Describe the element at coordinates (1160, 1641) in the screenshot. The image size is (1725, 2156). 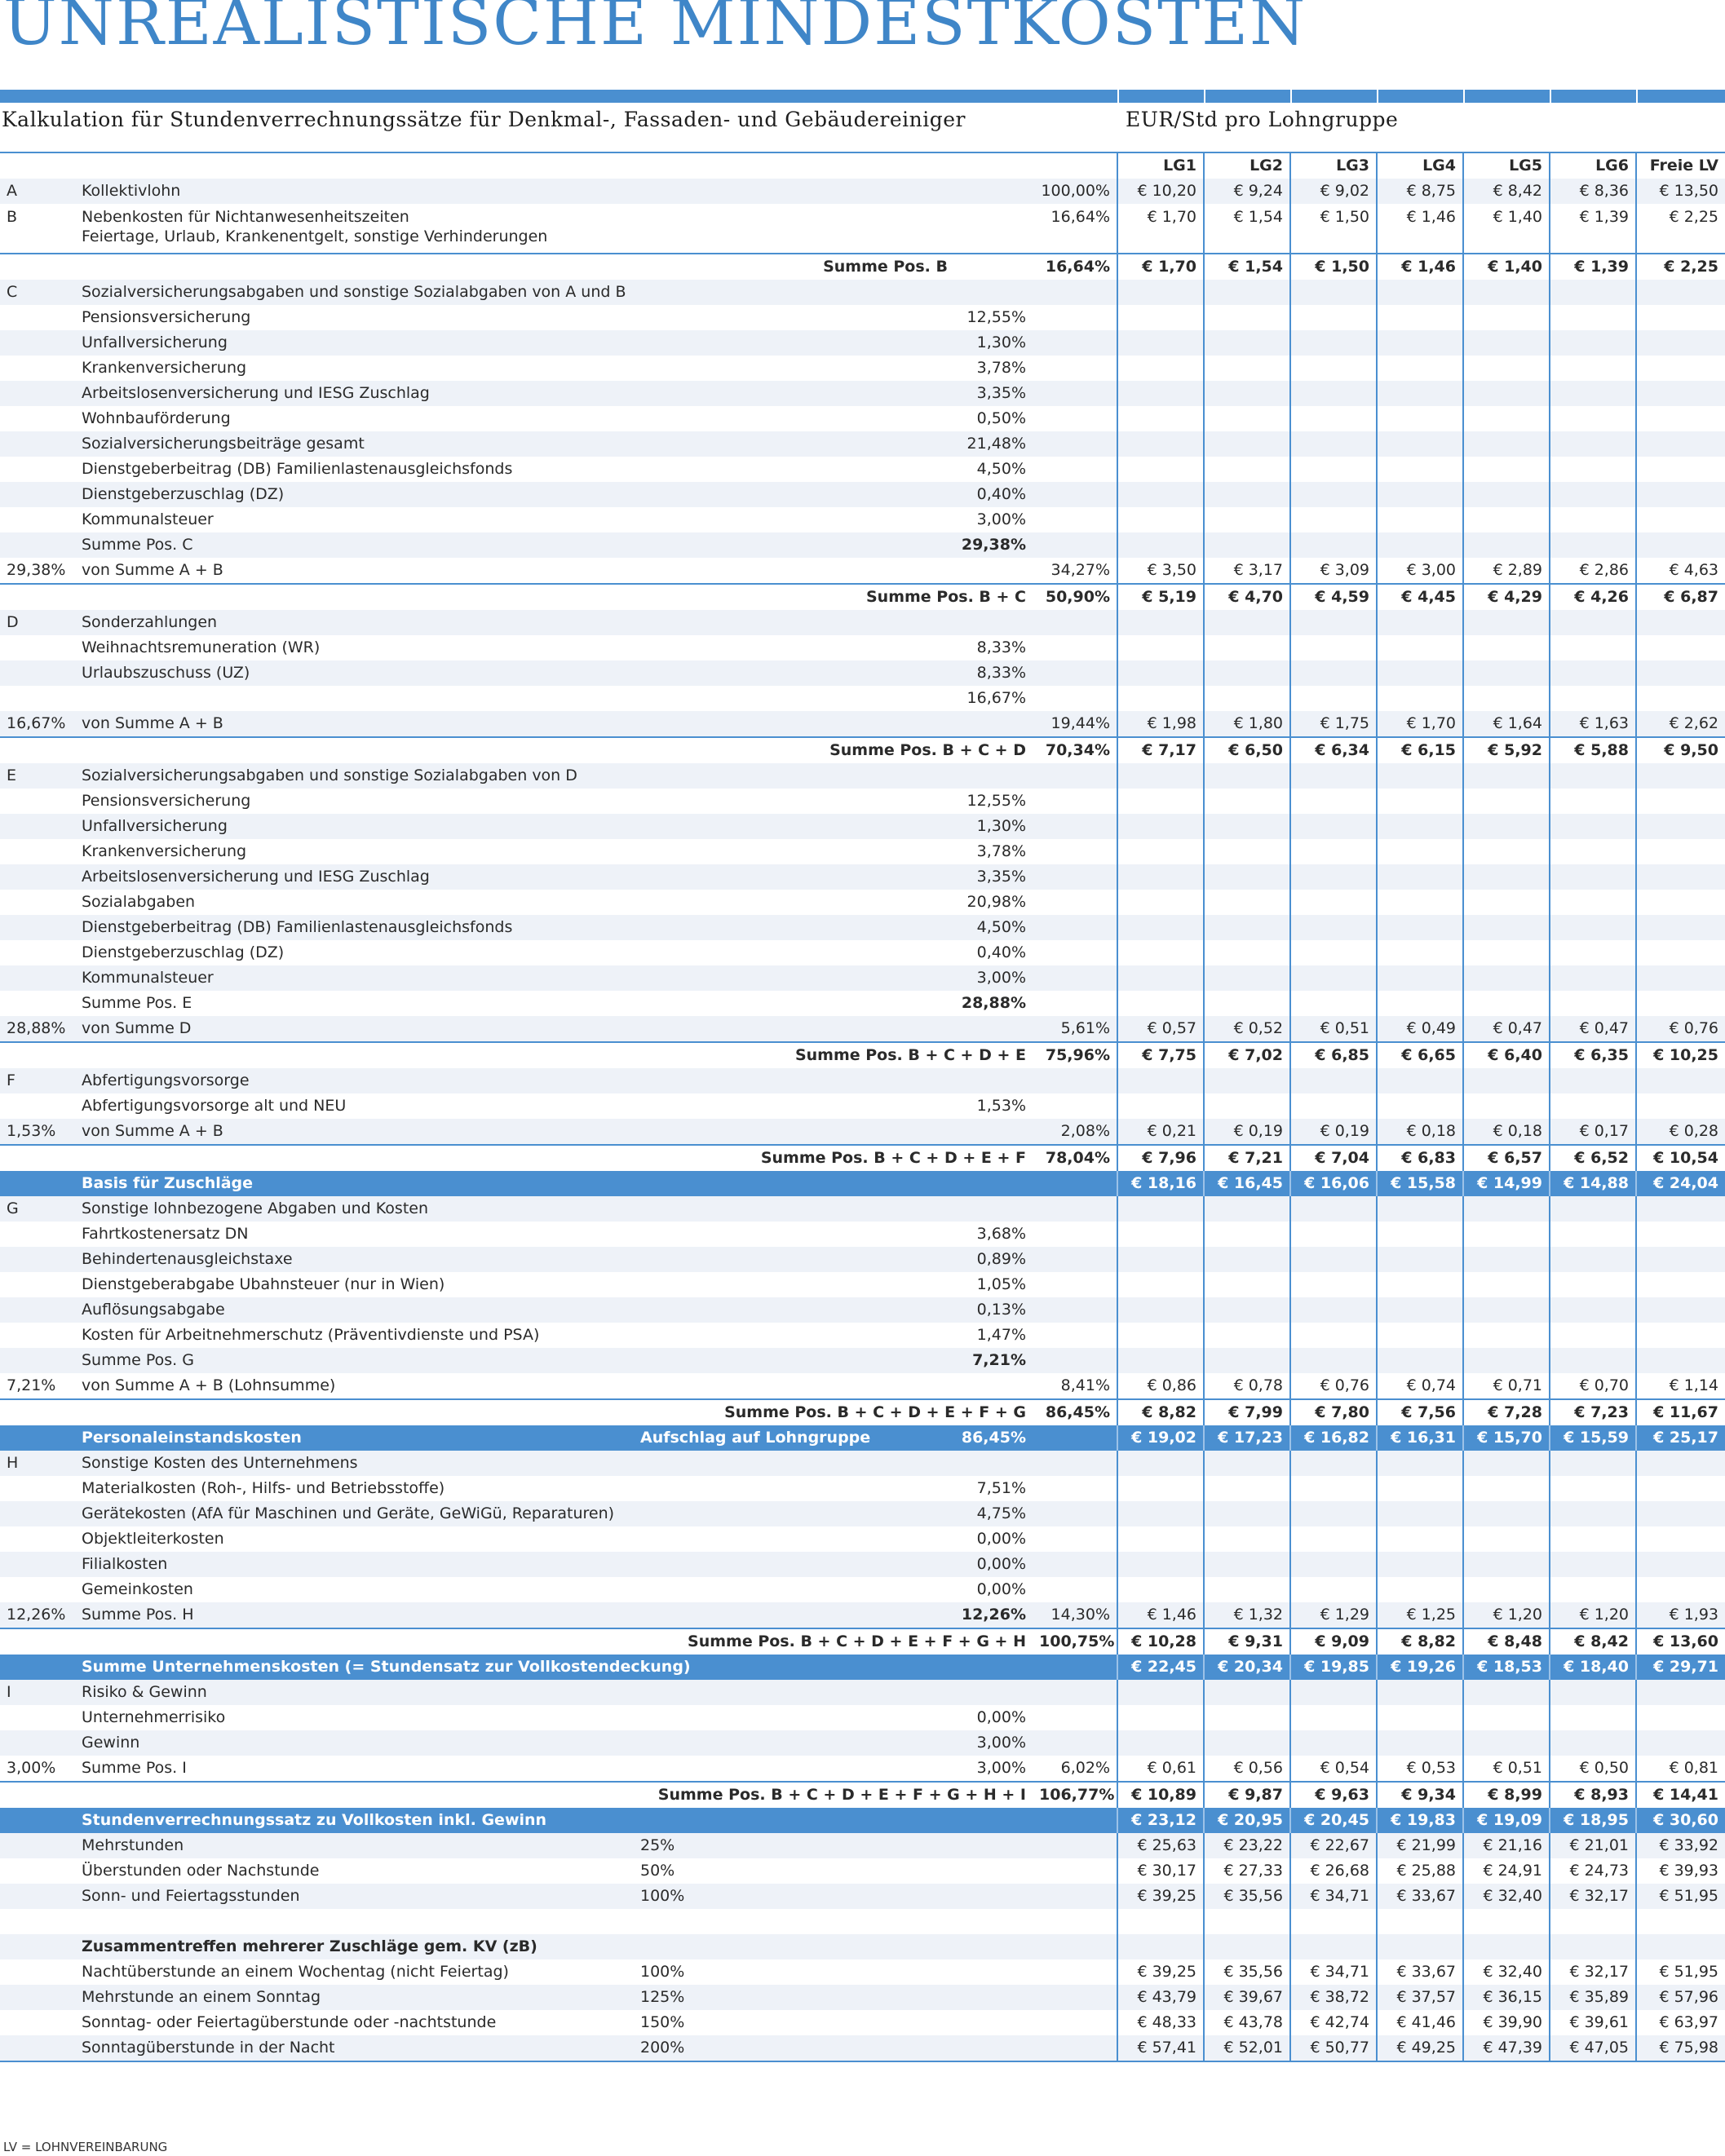
I see `lohngruppe-value-cell: € 10,28` at that location.